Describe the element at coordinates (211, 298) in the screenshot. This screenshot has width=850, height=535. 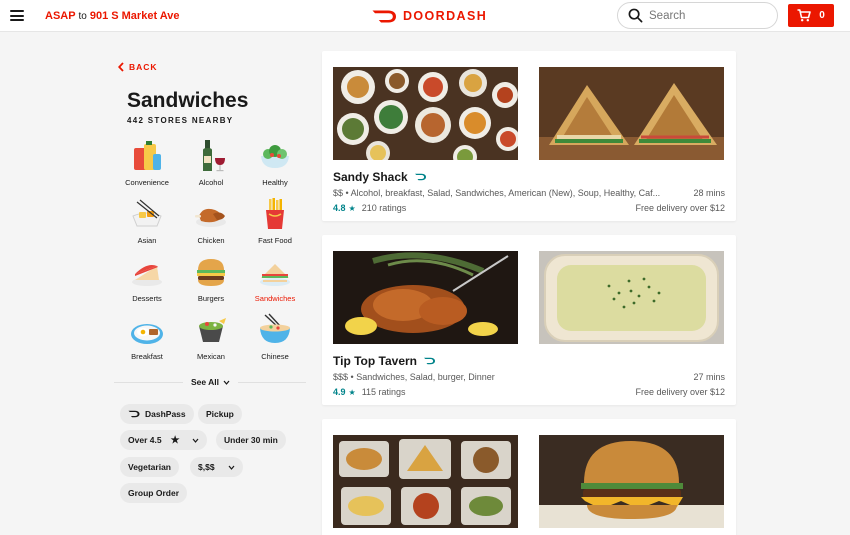
I see `category-label: Burgers` at that location.